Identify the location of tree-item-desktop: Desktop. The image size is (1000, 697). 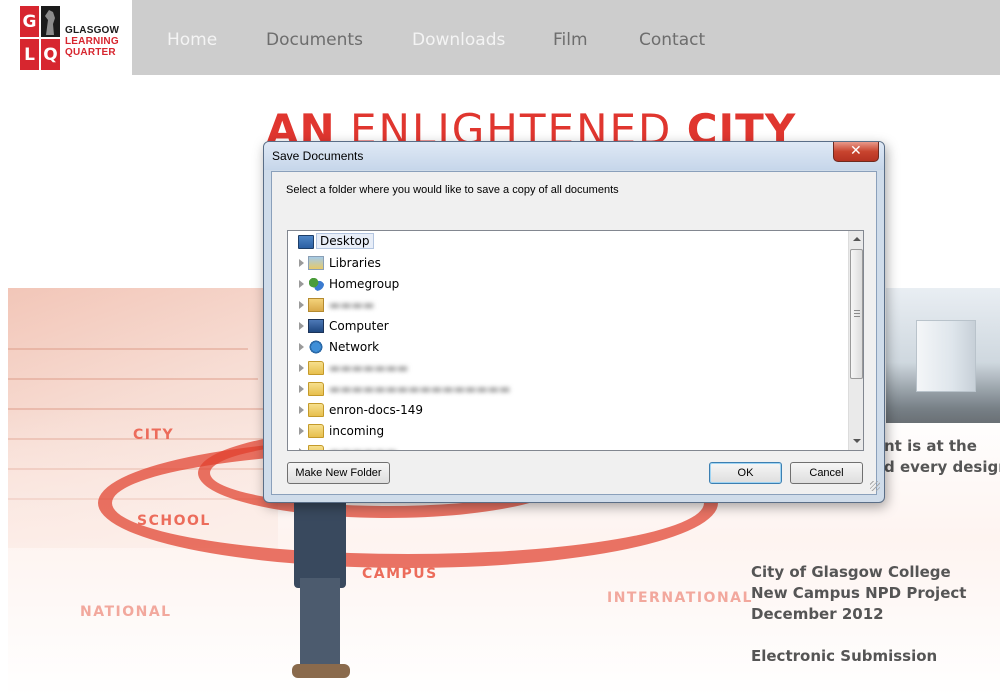
(568, 242).